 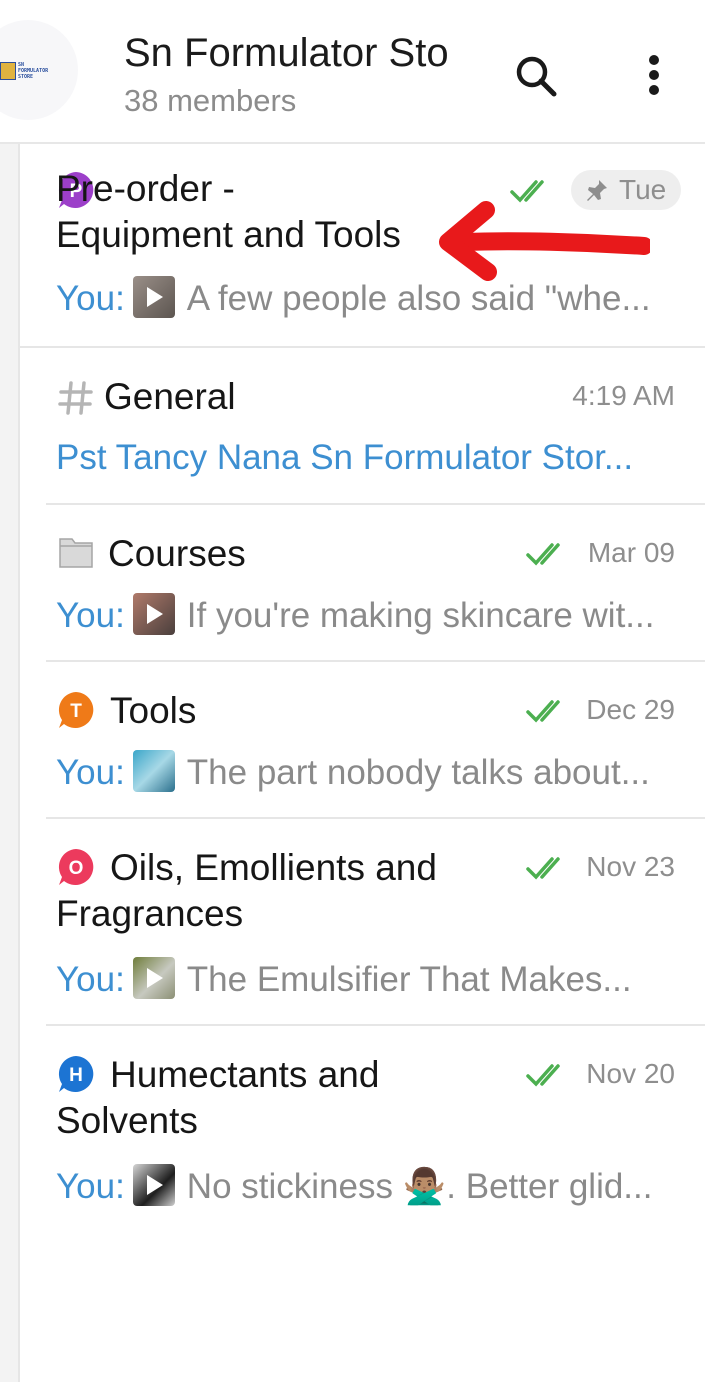 I want to click on topic-title-line1: Humectants and, so click(x=245, y=1074).